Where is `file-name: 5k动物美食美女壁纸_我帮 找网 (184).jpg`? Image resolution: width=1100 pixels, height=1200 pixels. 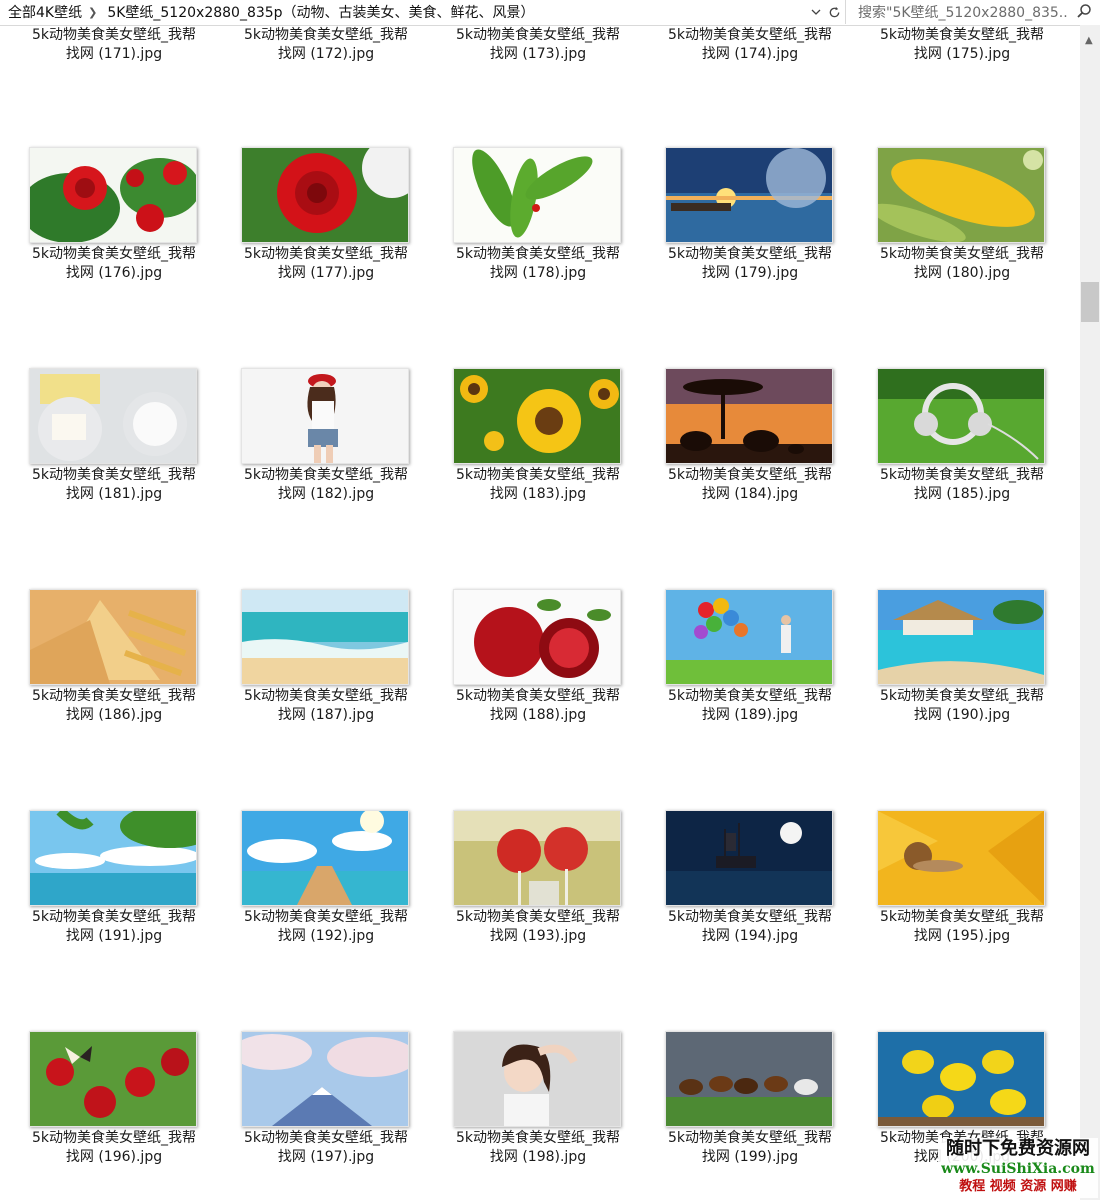 file-name: 5k动物美食美女壁纸_我帮 找网 (184).jpg is located at coordinates (750, 485).